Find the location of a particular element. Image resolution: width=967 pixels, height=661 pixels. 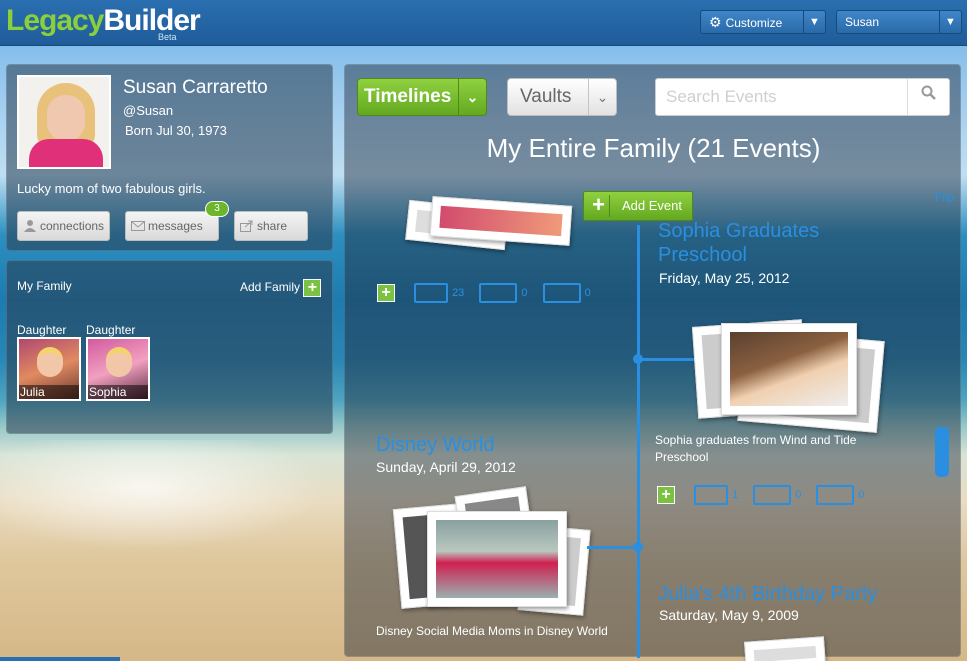

share-button: share is located at coordinates (271, 226).